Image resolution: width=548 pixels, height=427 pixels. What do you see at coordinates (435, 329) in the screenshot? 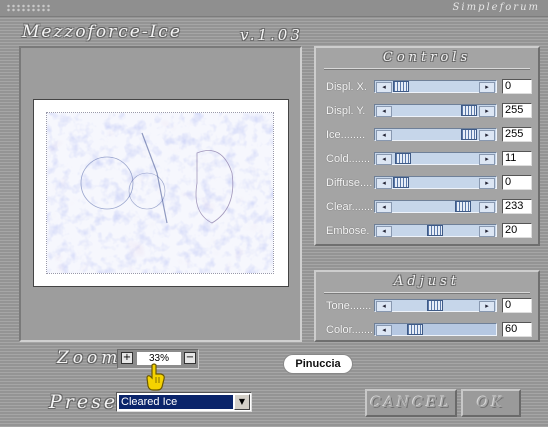
I see `slider-track: ◂` at bounding box center [435, 329].